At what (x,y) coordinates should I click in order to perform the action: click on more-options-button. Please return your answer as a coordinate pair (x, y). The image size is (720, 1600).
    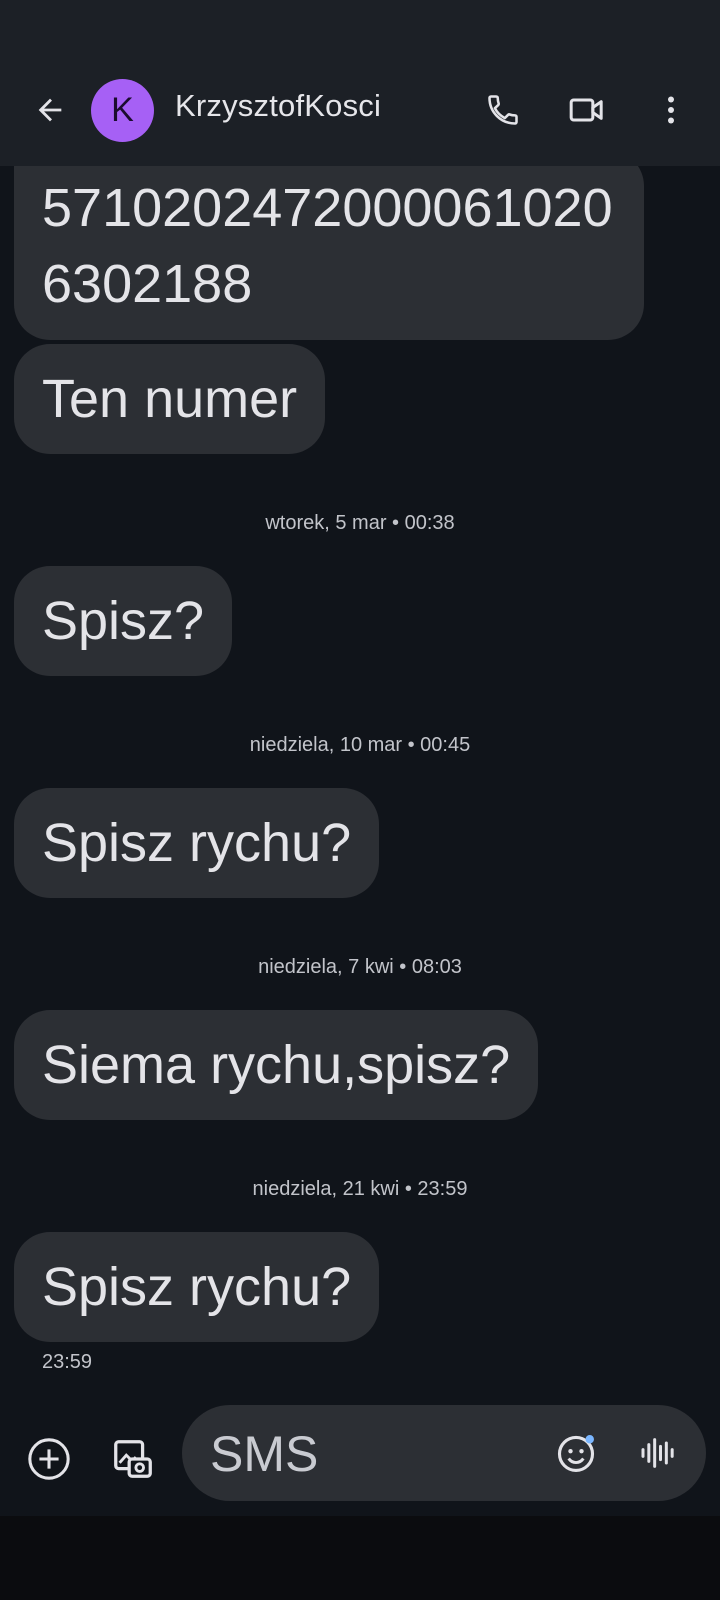
    Looking at the image, I should click on (671, 110).